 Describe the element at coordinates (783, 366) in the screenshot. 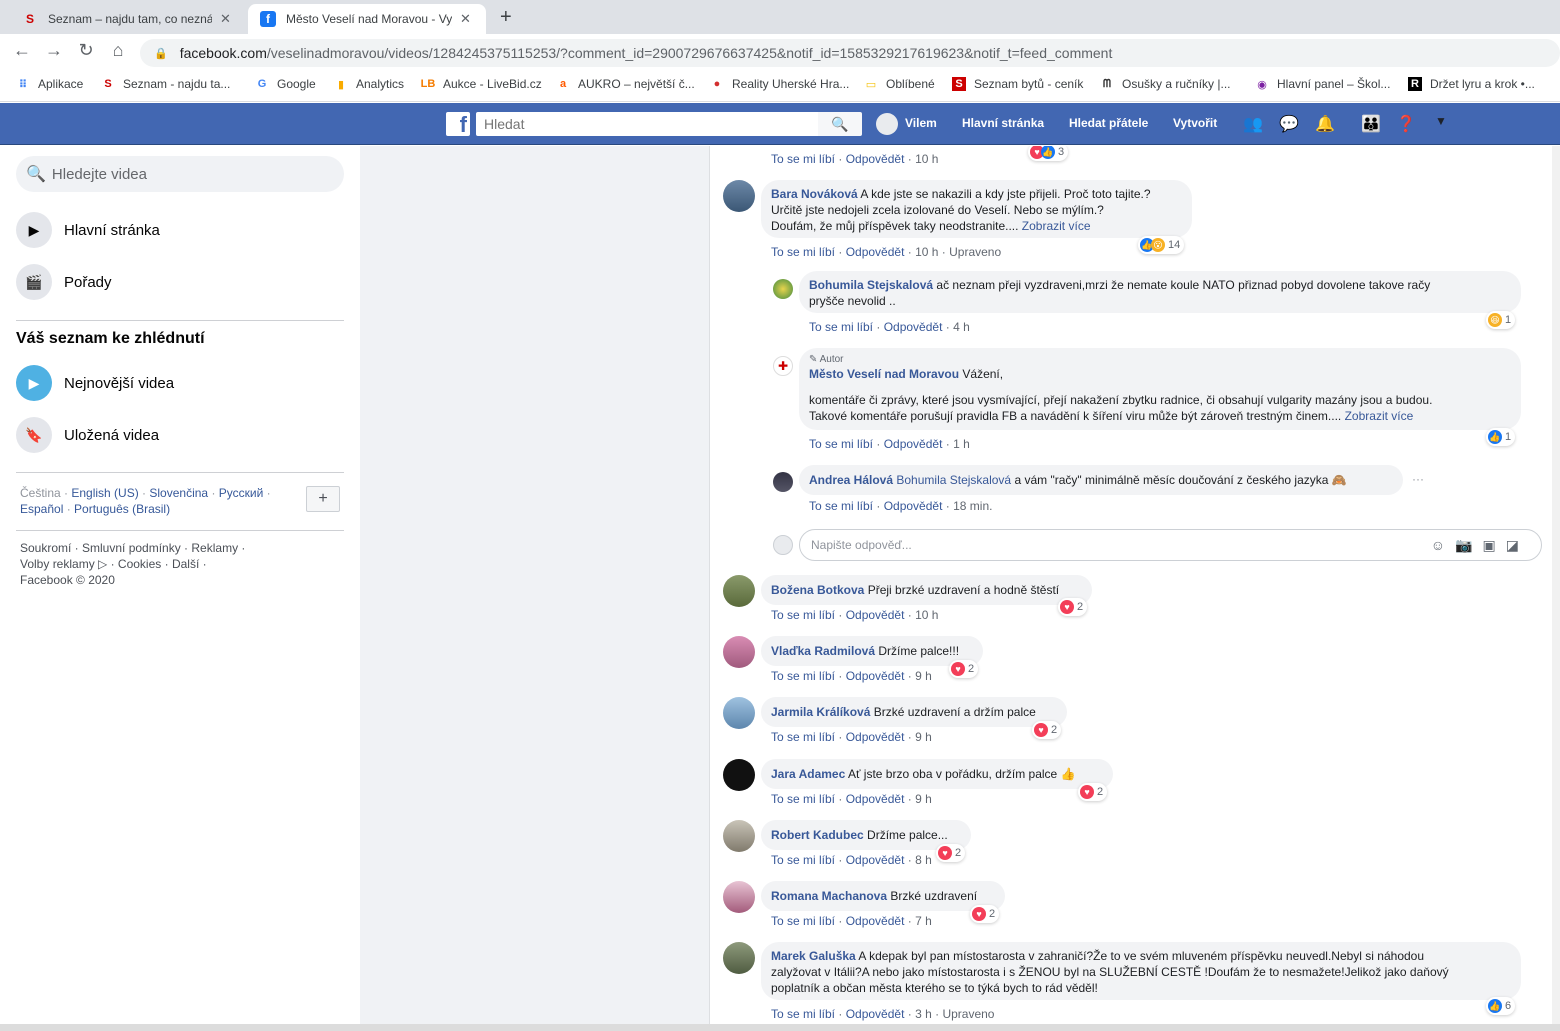

I see `city-logo-icon: ✚` at that location.